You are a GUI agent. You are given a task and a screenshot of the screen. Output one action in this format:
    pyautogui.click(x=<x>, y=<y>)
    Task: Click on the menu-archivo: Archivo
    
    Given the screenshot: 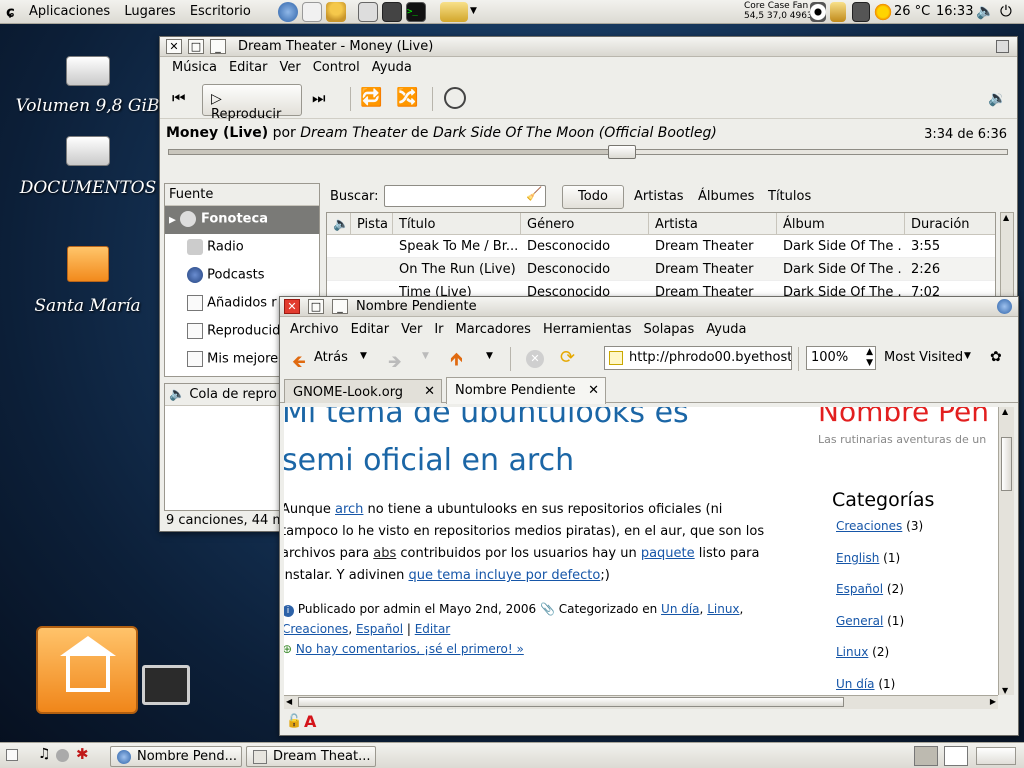 What is the action you would take?
    pyautogui.click(x=314, y=330)
    